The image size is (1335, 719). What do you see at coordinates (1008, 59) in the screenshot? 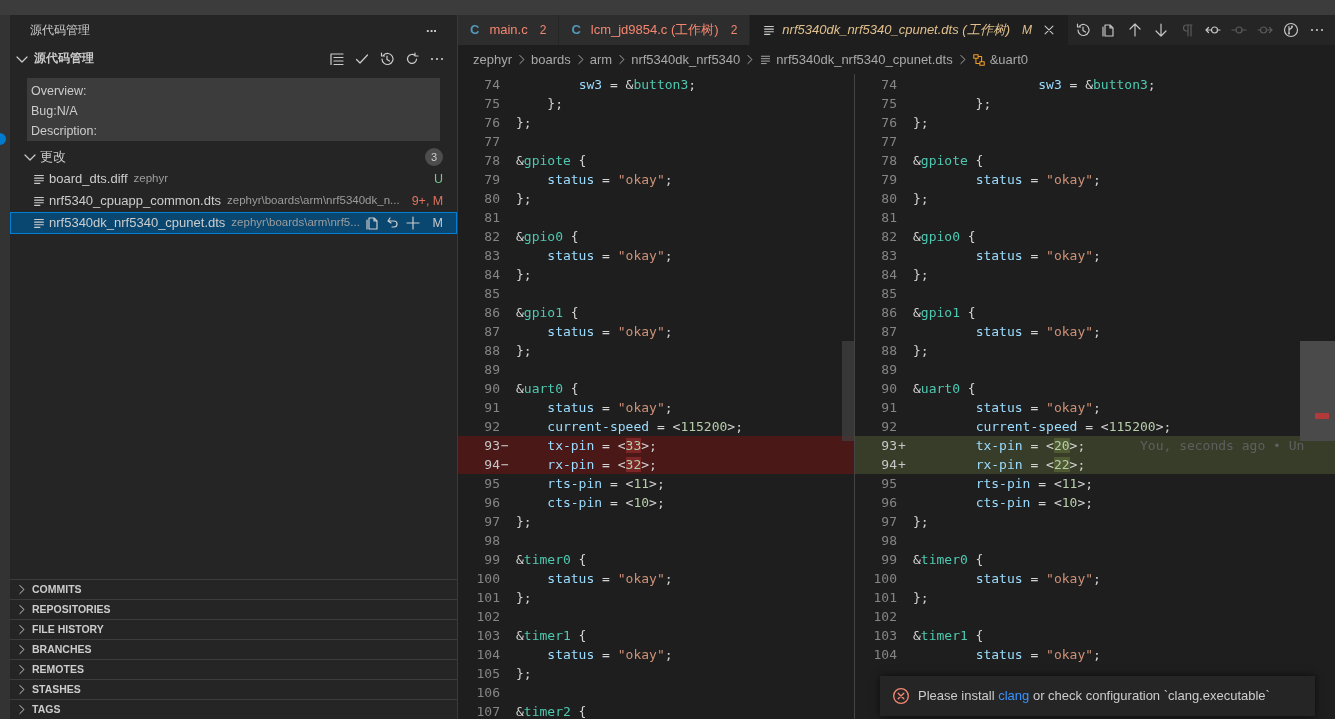
I see `breadcrumb-item: &uart0` at bounding box center [1008, 59].